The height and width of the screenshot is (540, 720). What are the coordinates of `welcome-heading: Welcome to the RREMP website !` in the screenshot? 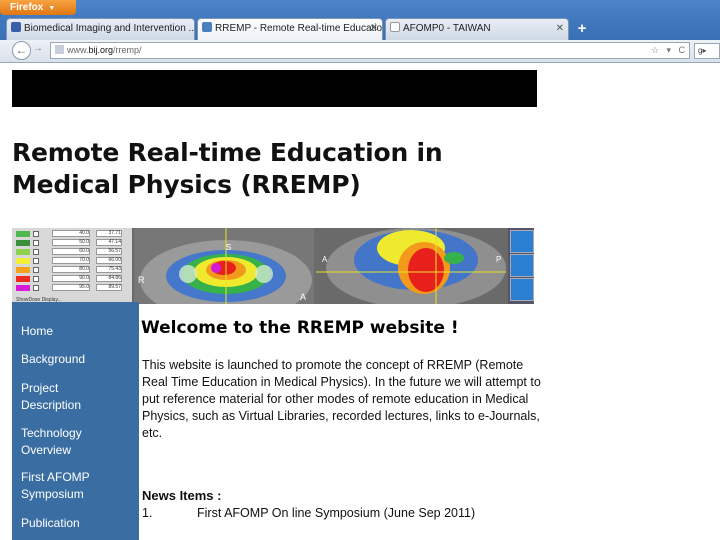 It's located at (300, 328).